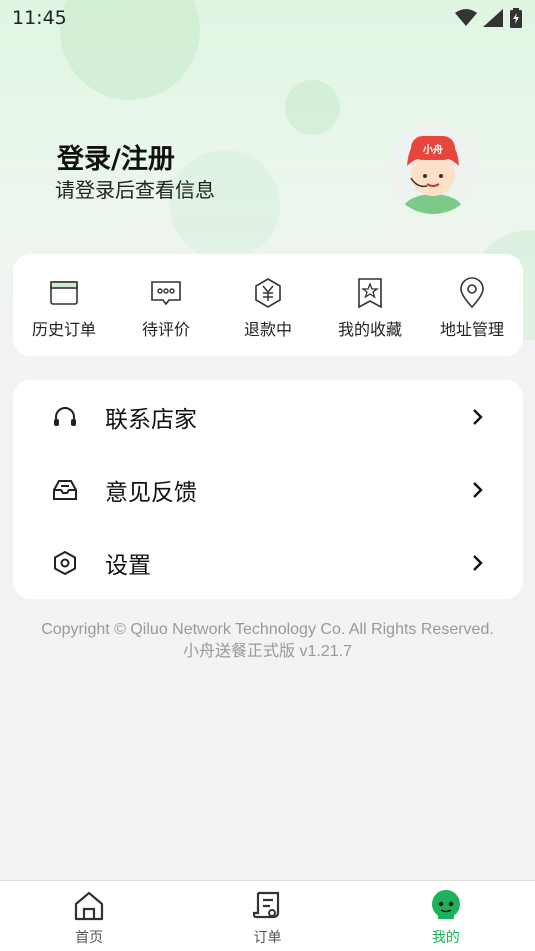  Describe the element at coordinates (39, 18) in the screenshot. I see `status-time: 11:45` at that location.